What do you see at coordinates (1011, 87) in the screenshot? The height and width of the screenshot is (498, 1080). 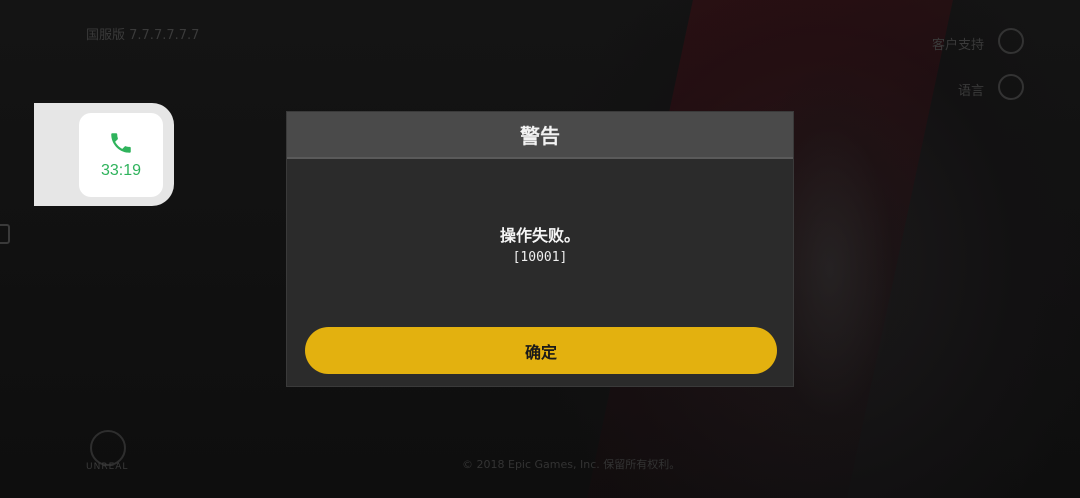 I see `globe-icon` at bounding box center [1011, 87].